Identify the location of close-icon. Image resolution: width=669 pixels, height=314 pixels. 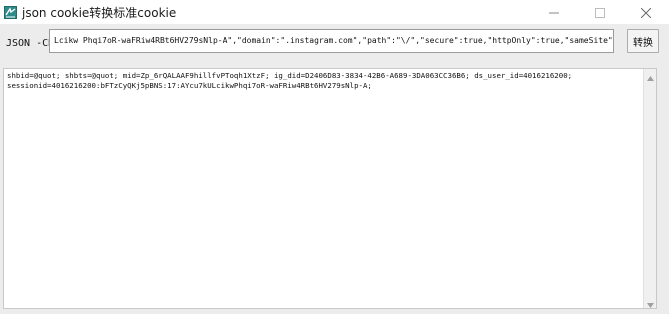
(646, 12).